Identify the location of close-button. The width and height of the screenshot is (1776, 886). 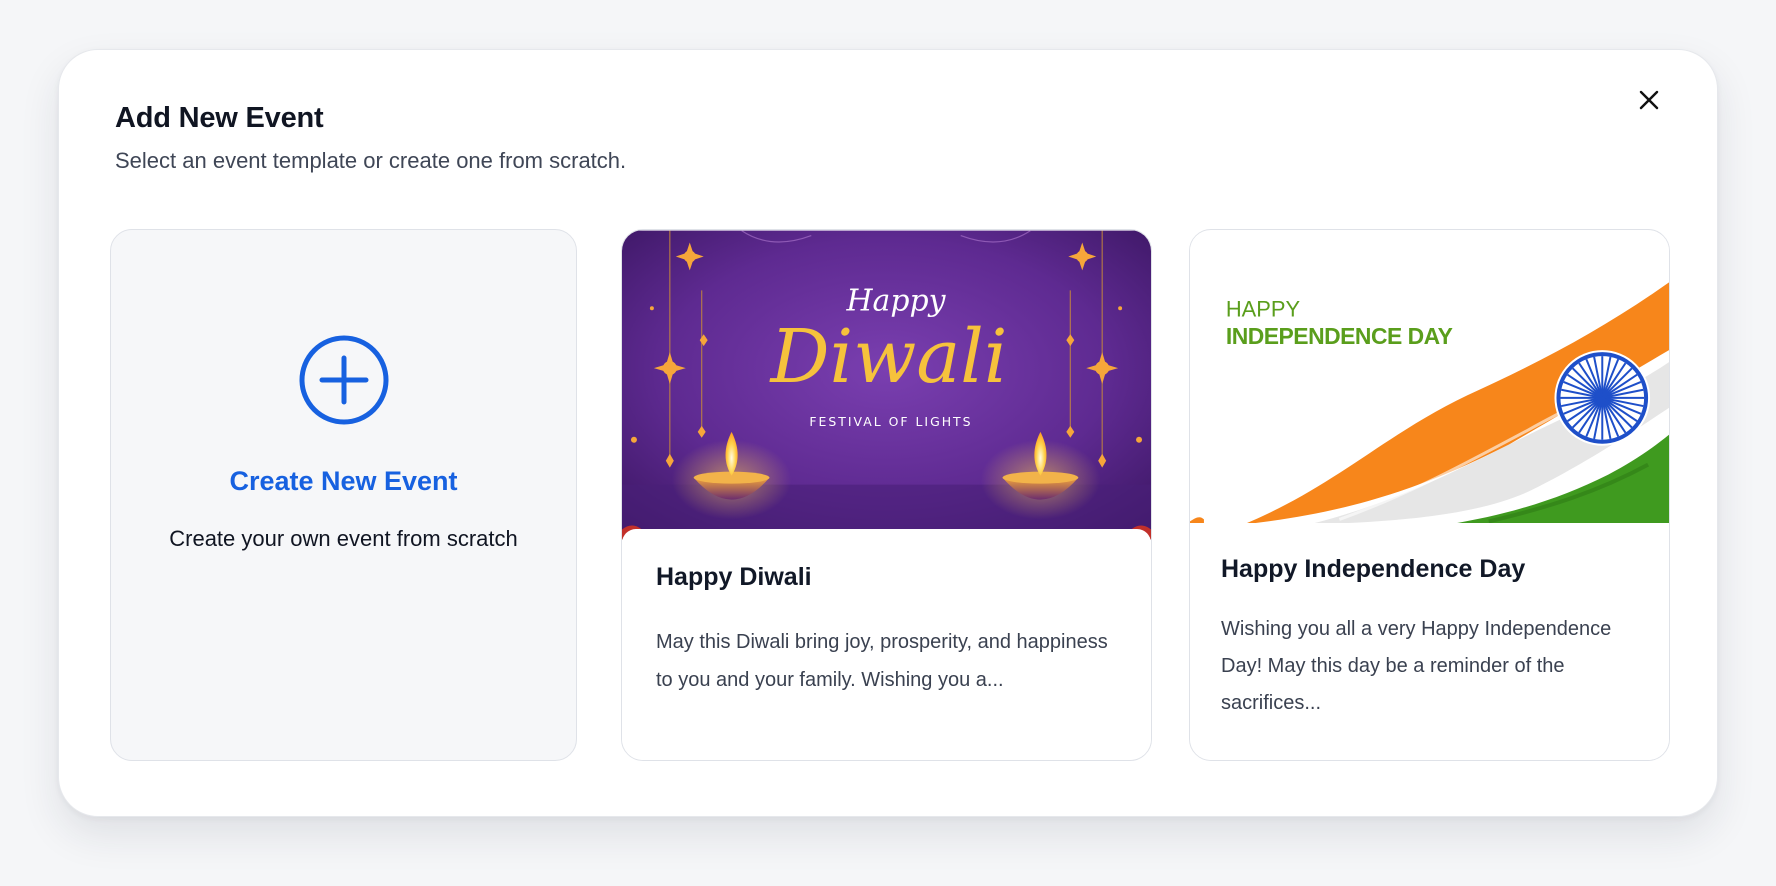
(1649, 100).